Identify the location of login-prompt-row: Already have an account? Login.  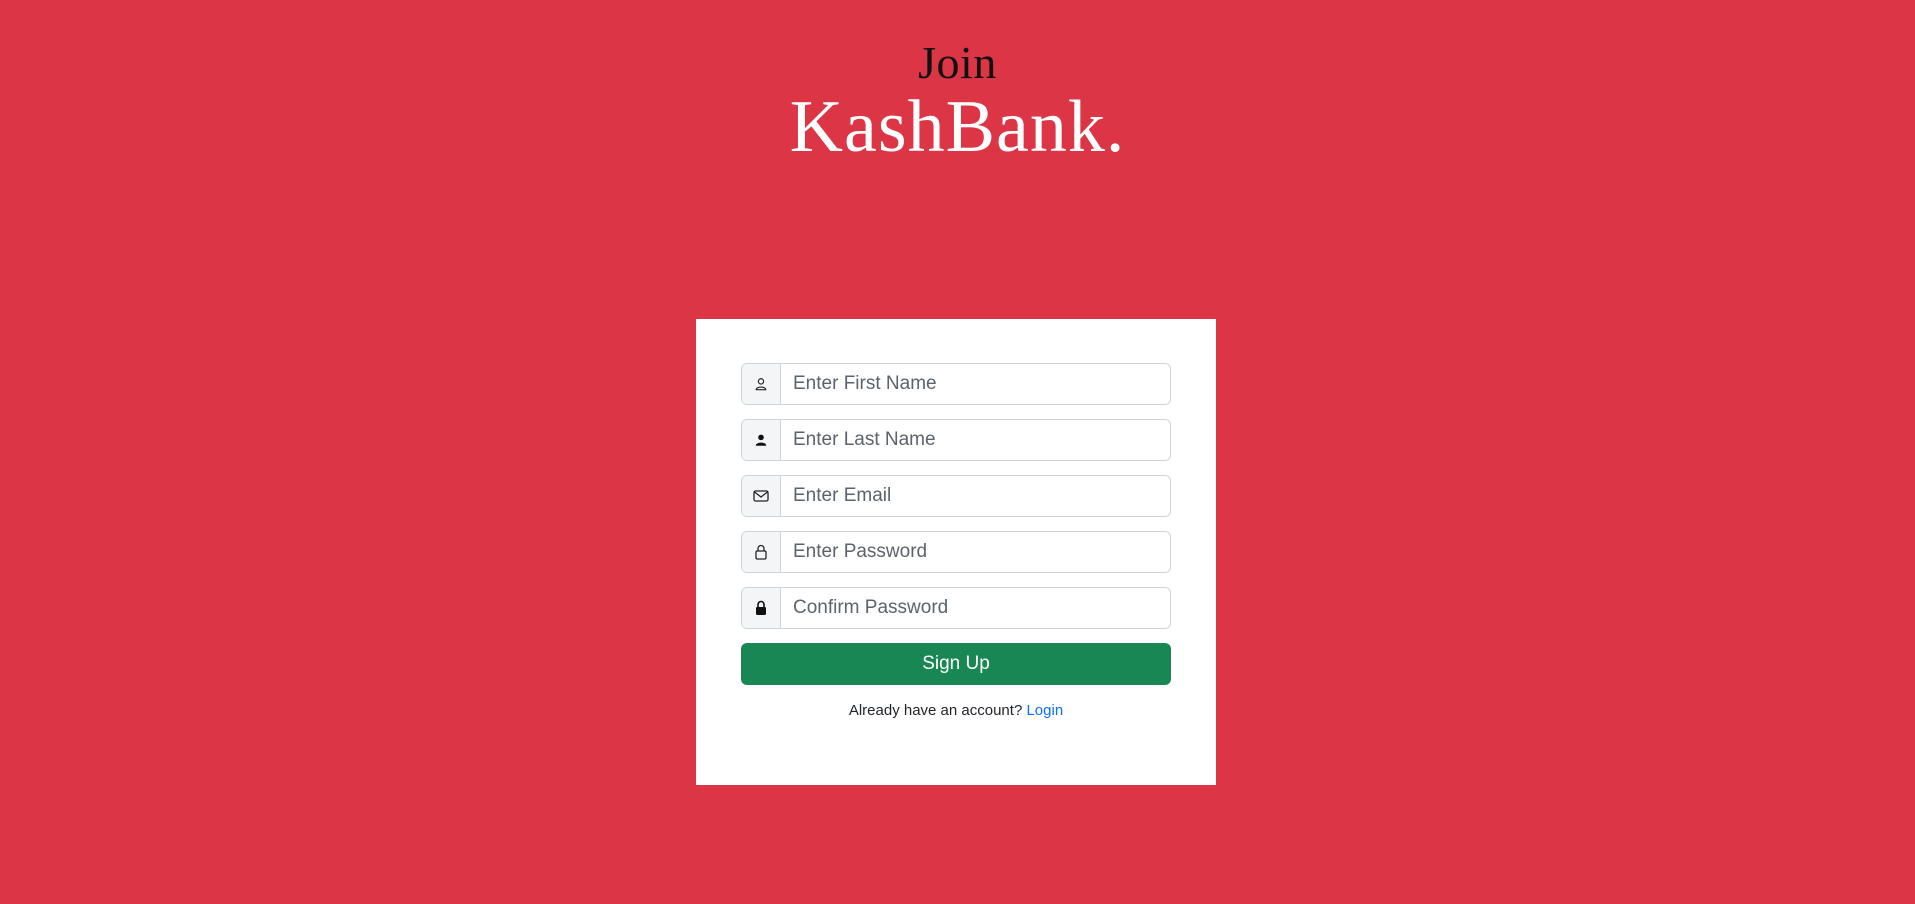
(956, 710).